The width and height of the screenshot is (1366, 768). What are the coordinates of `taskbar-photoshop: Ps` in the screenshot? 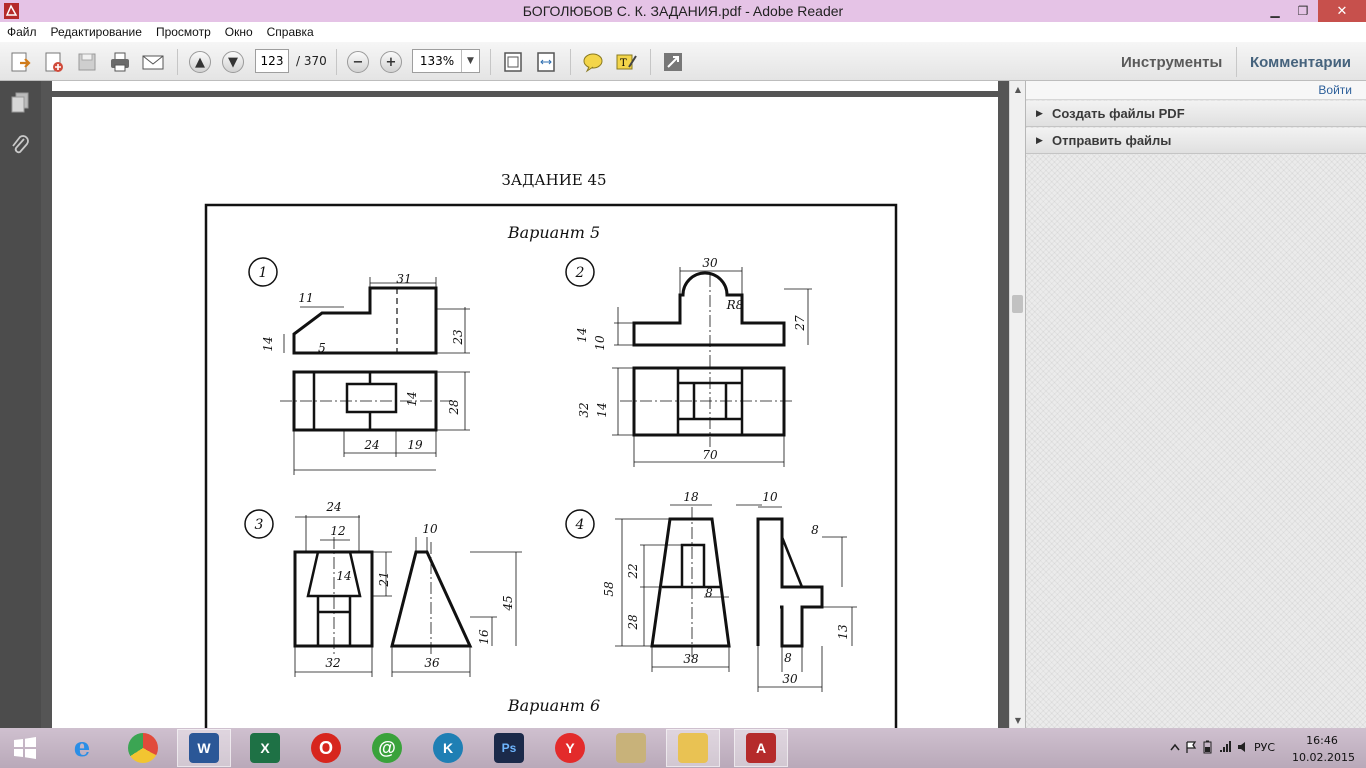 It's located at (509, 748).